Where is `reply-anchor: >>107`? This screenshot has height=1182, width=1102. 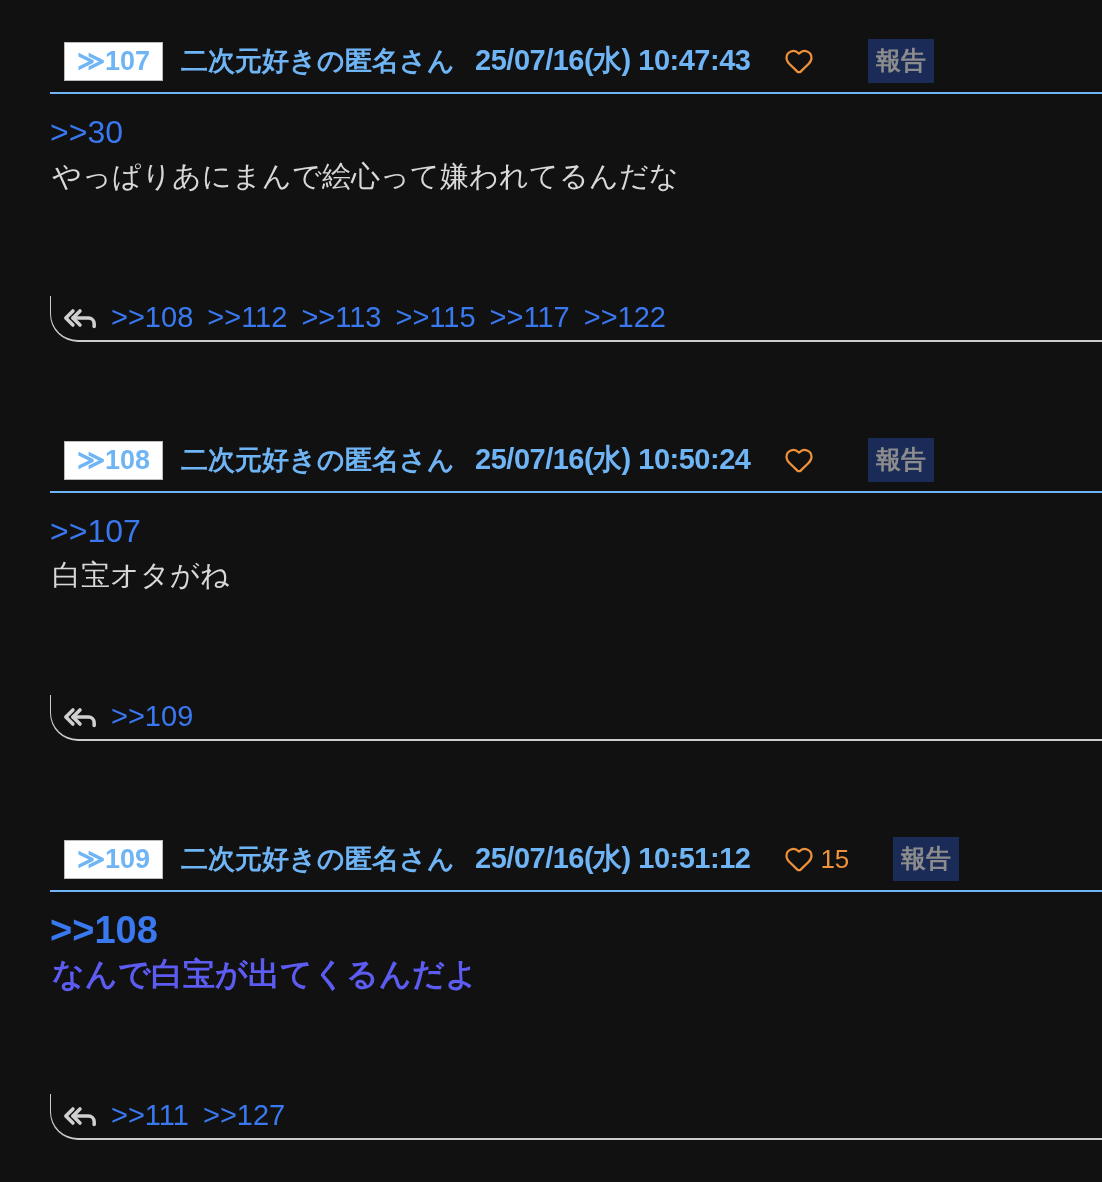
reply-anchor: >>107 is located at coordinates (576, 531).